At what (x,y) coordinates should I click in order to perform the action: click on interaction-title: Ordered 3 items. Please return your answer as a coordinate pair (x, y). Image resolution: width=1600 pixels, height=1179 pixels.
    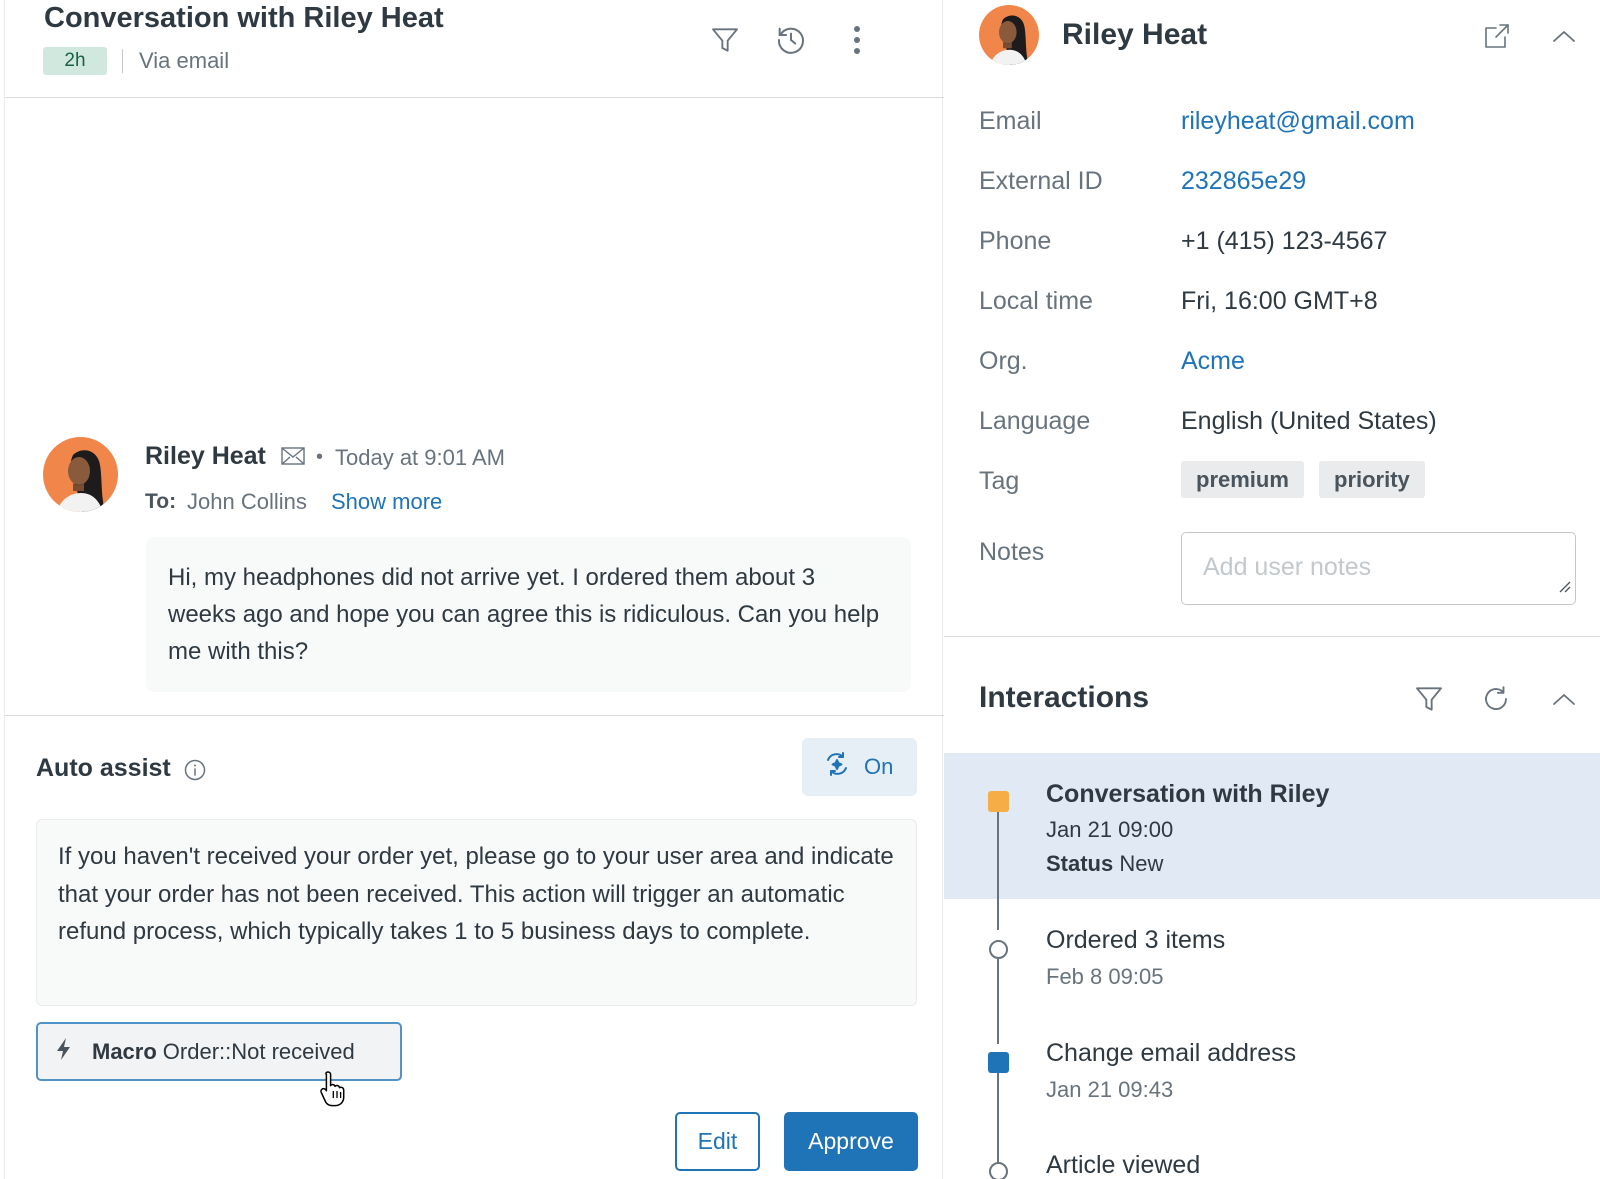
    Looking at the image, I should click on (1135, 940).